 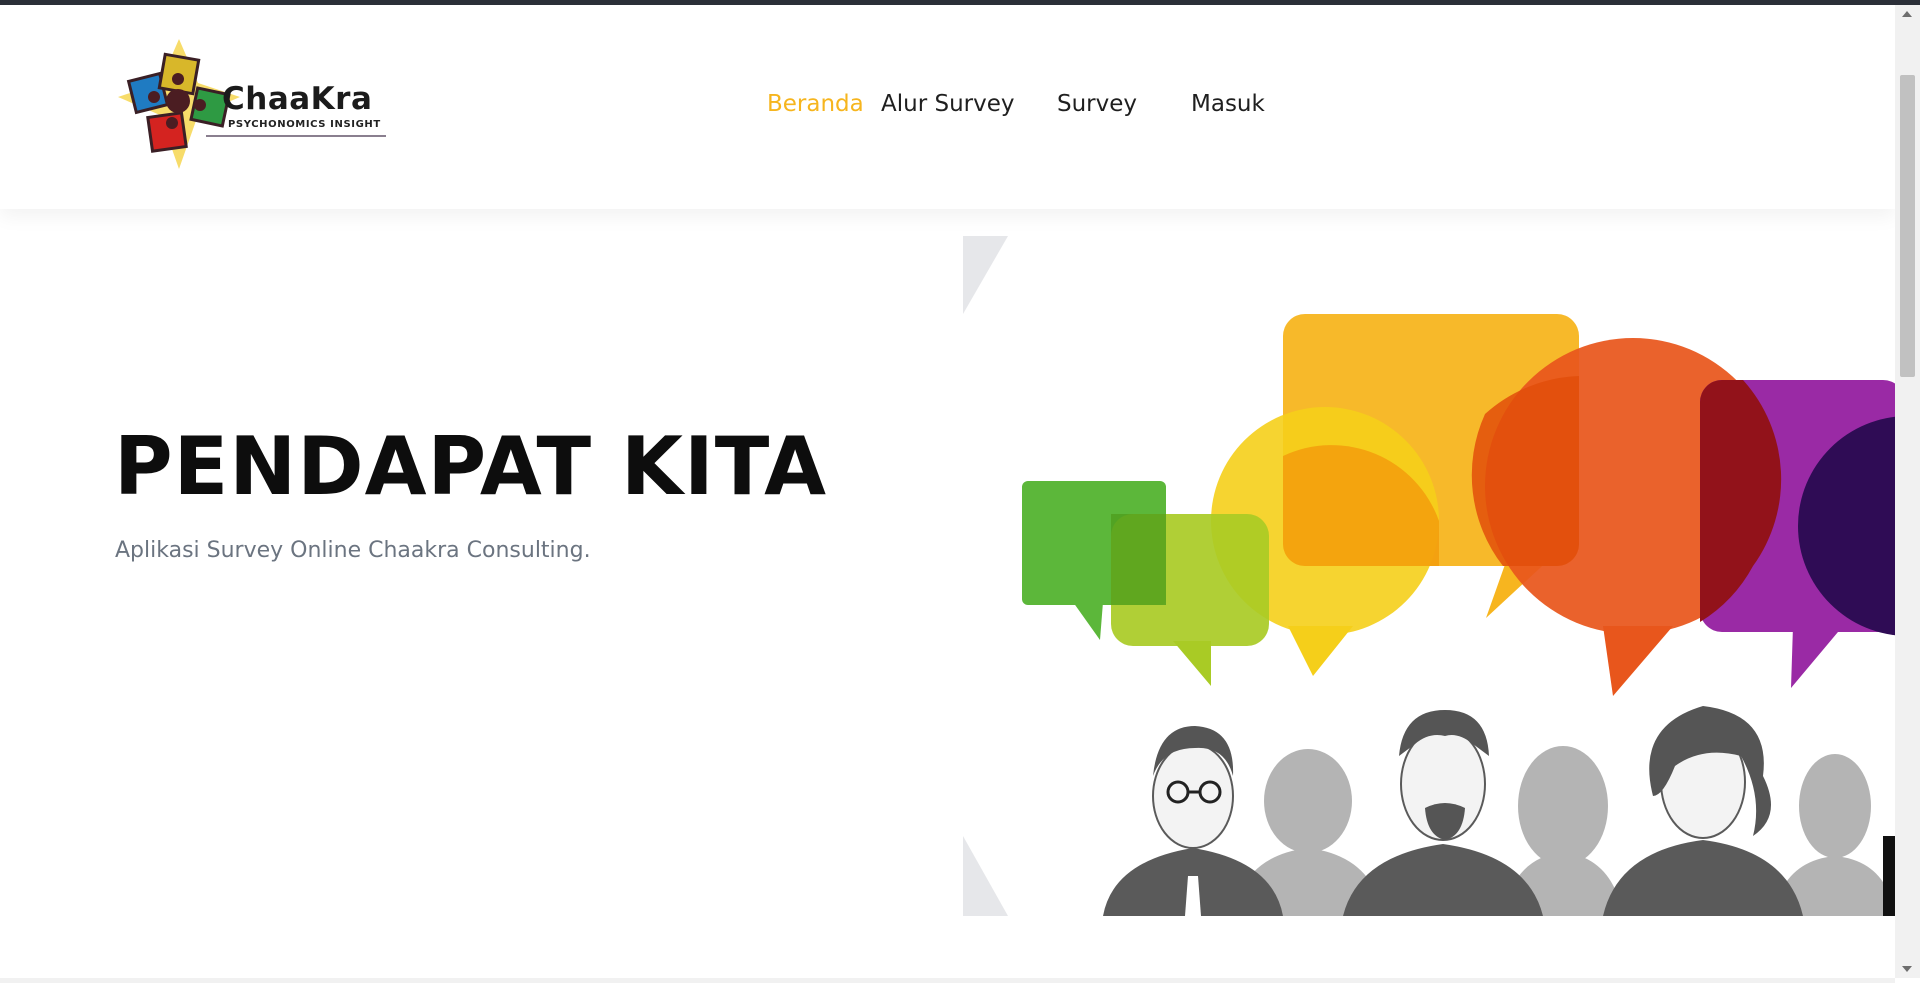 What do you see at coordinates (1907, 14) in the screenshot?
I see `scroll-up-arrow-icon` at bounding box center [1907, 14].